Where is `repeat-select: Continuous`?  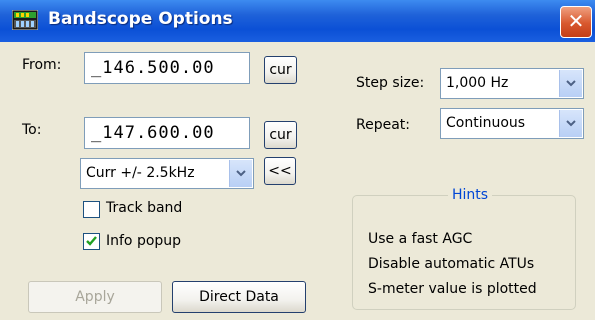
repeat-select: Continuous is located at coordinates (512, 123).